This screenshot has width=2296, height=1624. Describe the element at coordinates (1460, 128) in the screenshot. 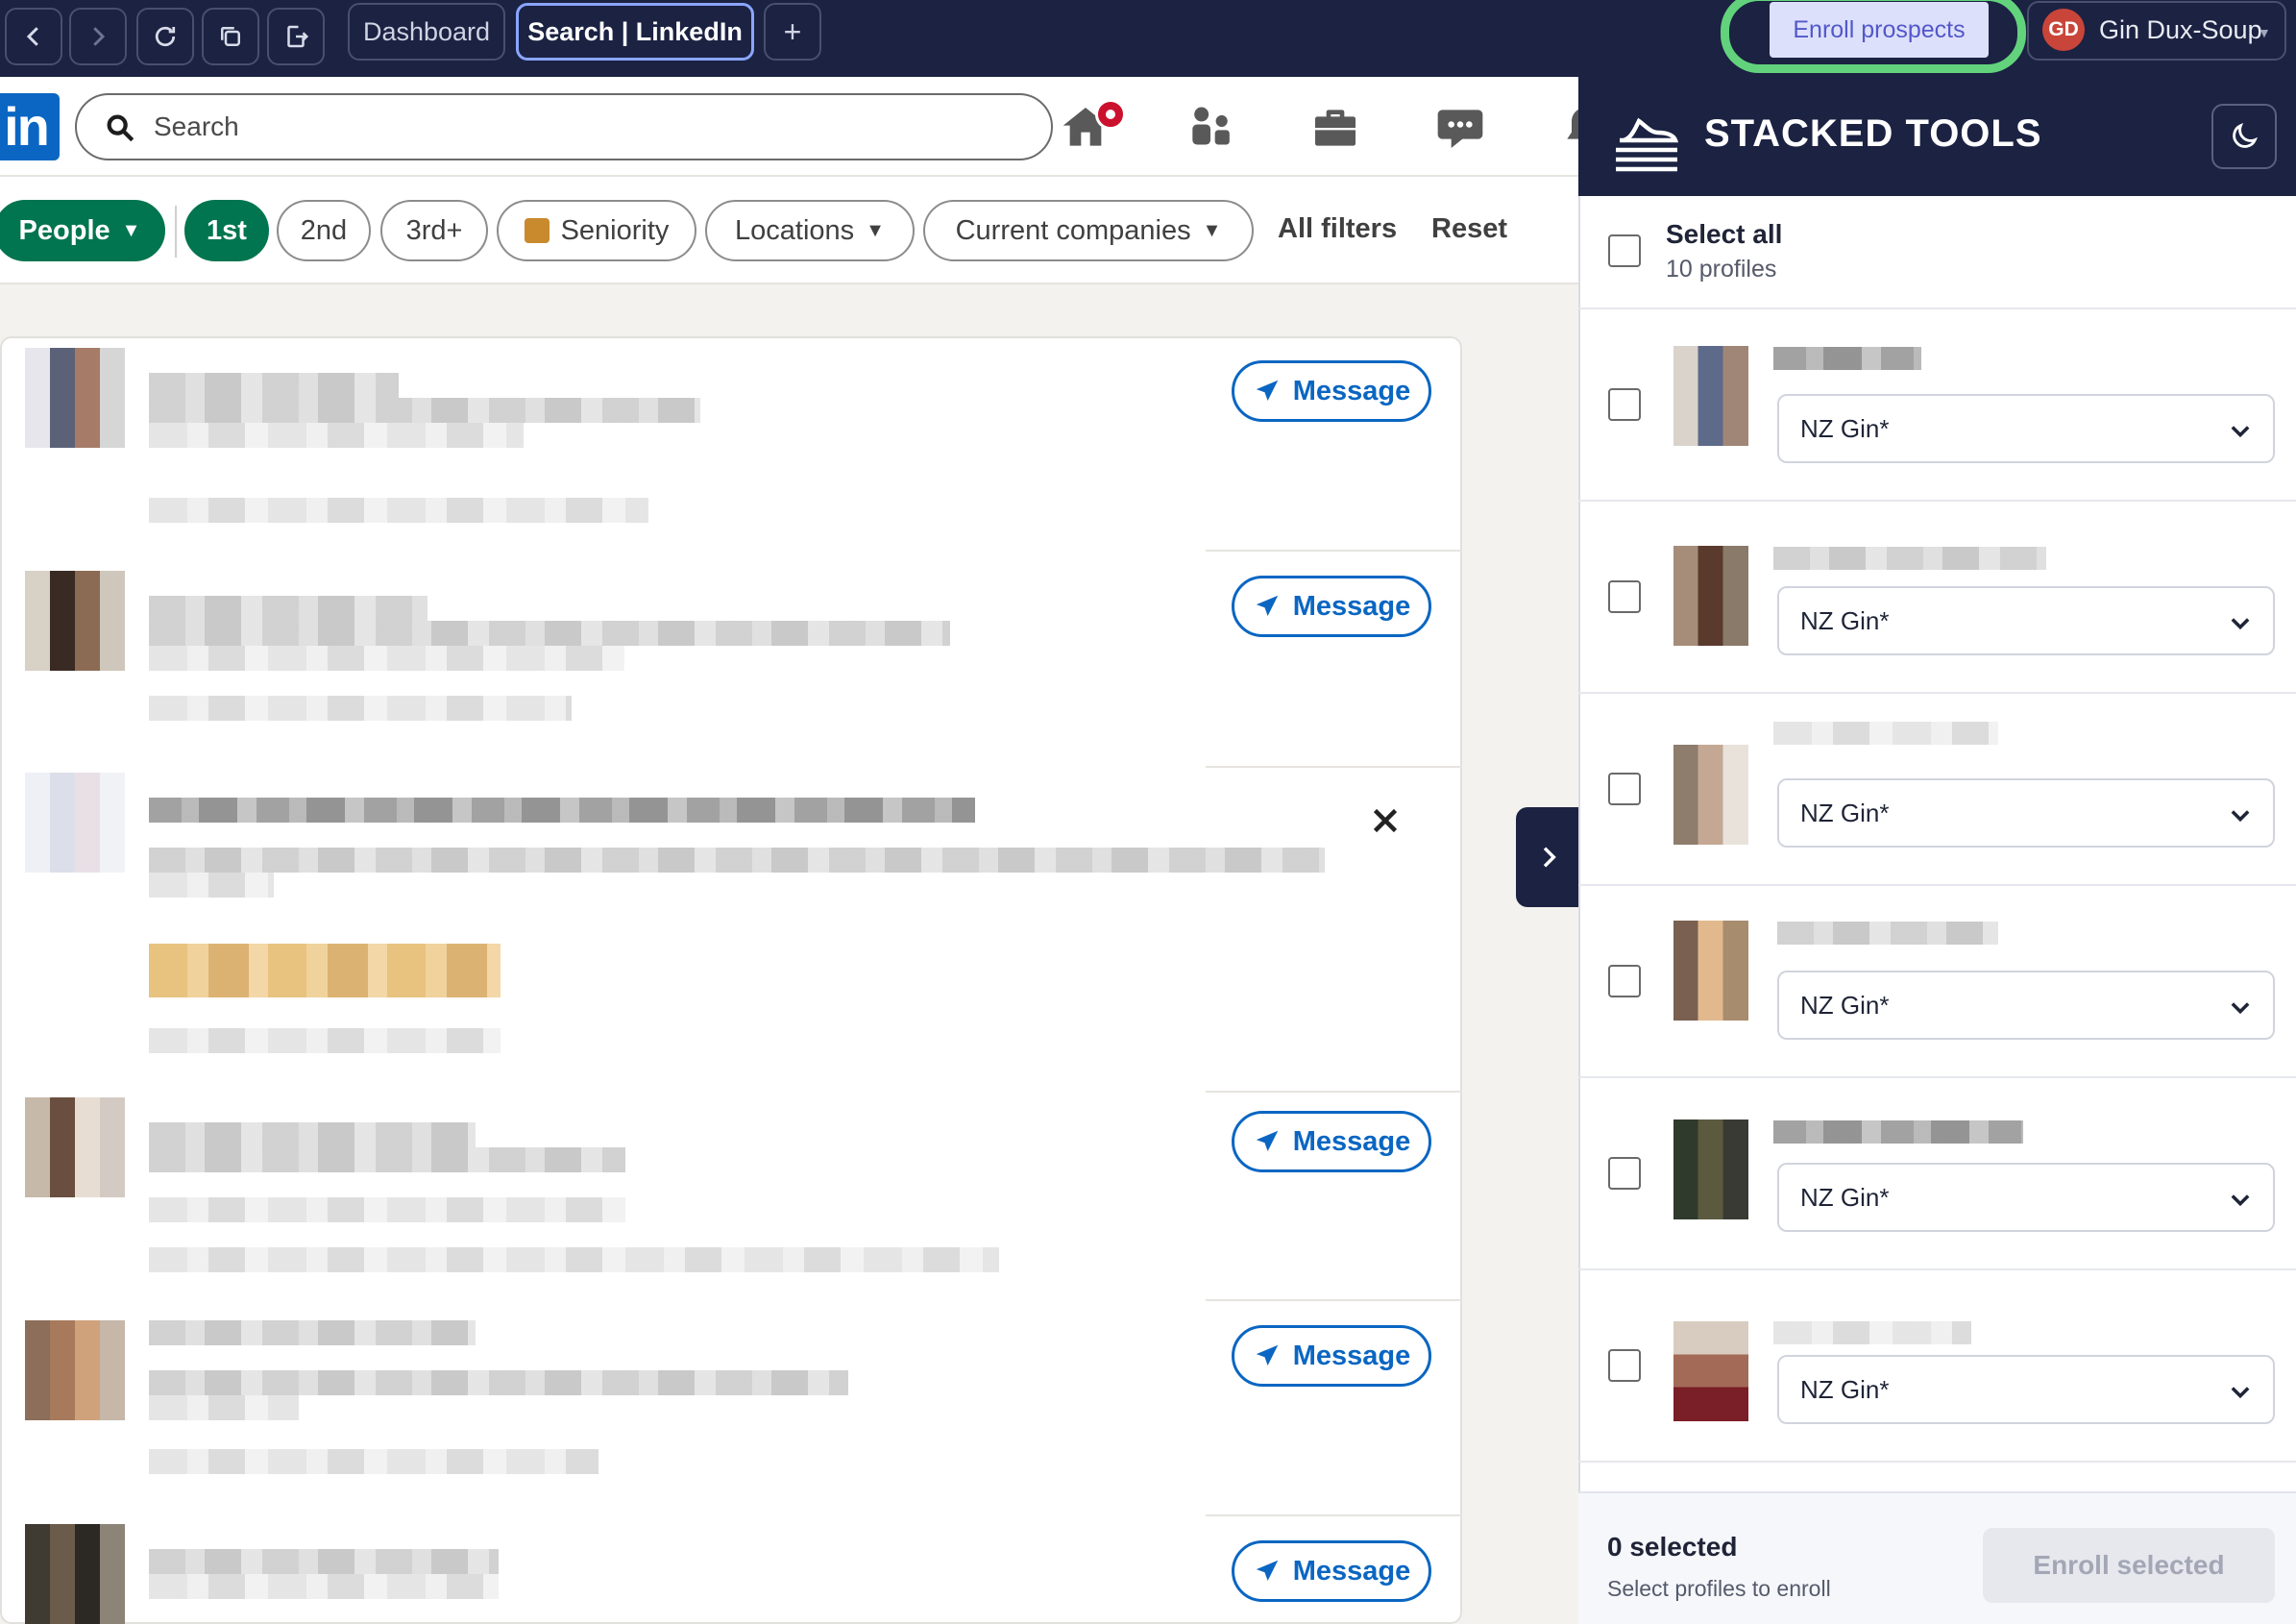

I see `messaging-icon` at that location.